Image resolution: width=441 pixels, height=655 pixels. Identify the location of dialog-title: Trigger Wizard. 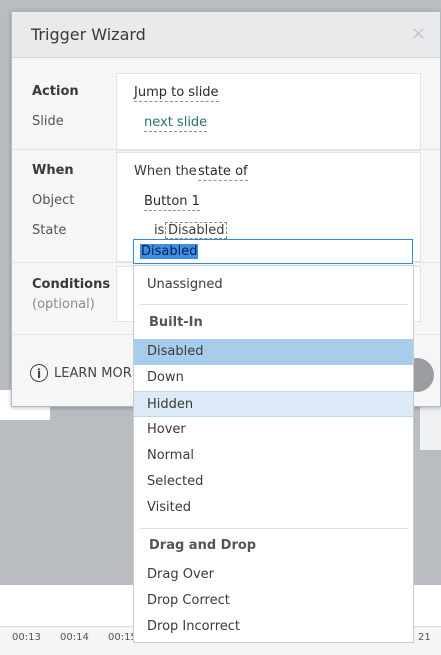
(88, 34).